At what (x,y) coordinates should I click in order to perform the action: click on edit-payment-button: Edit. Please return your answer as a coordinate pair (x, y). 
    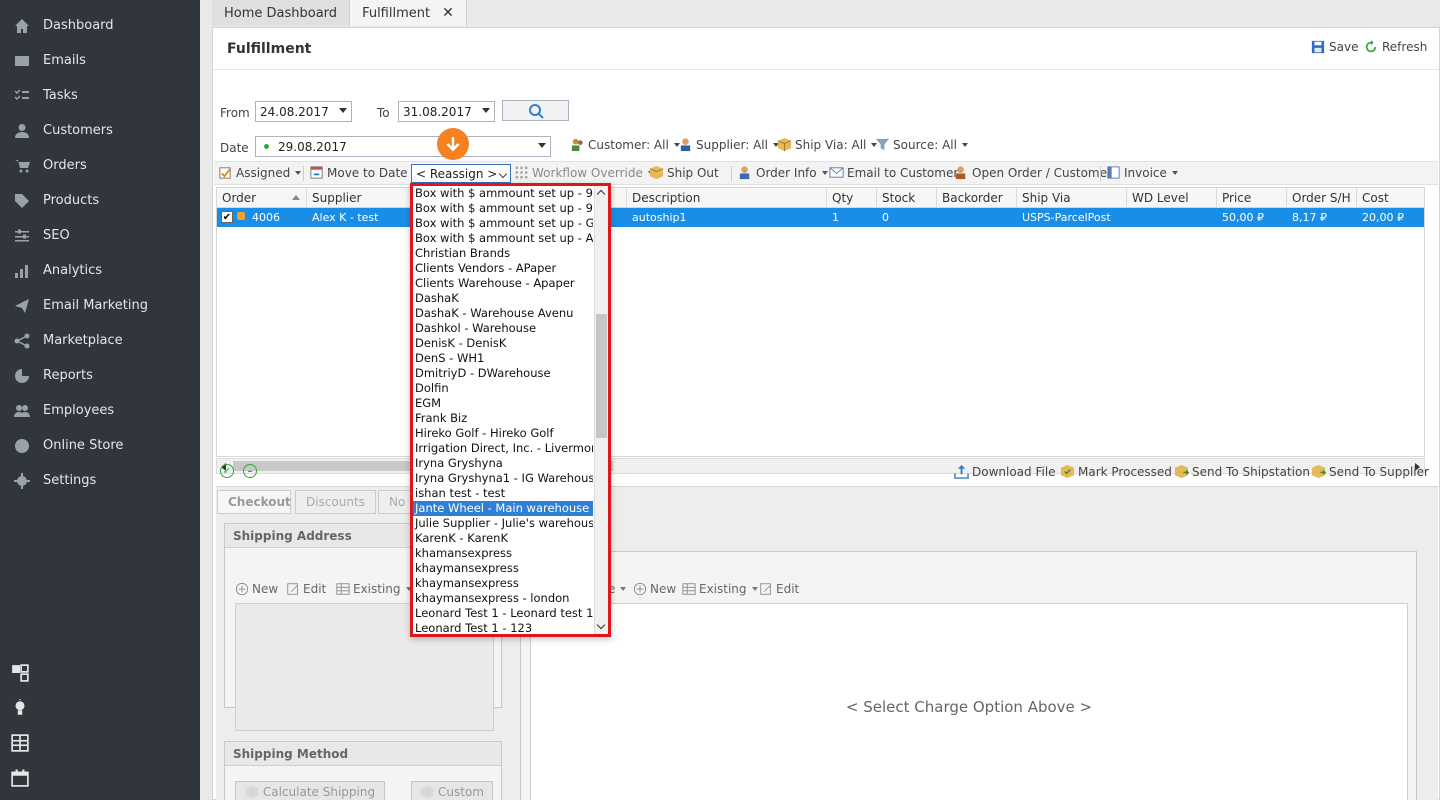
    Looking at the image, I should click on (779, 589).